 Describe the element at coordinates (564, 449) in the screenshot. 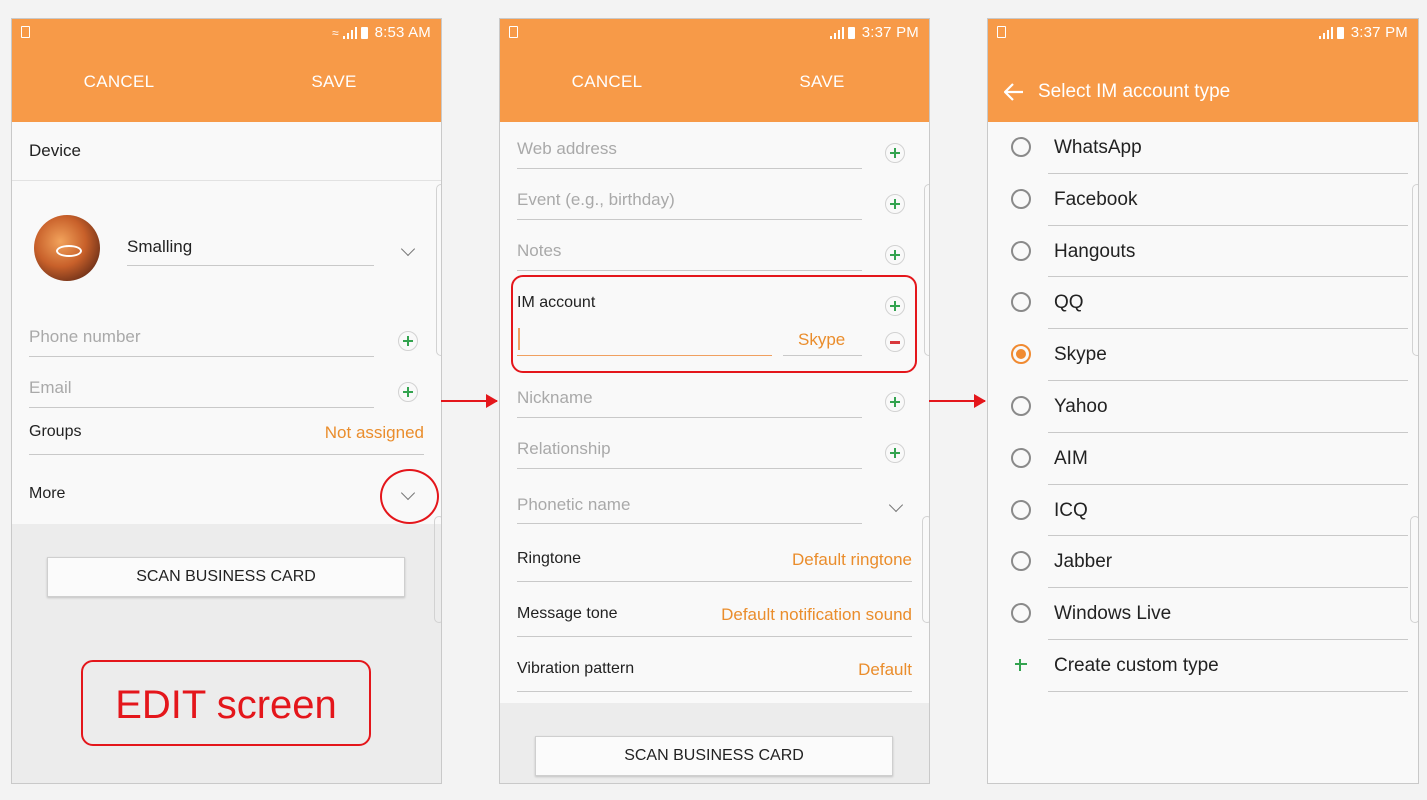

I see `relationship-field: Relationship` at that location.